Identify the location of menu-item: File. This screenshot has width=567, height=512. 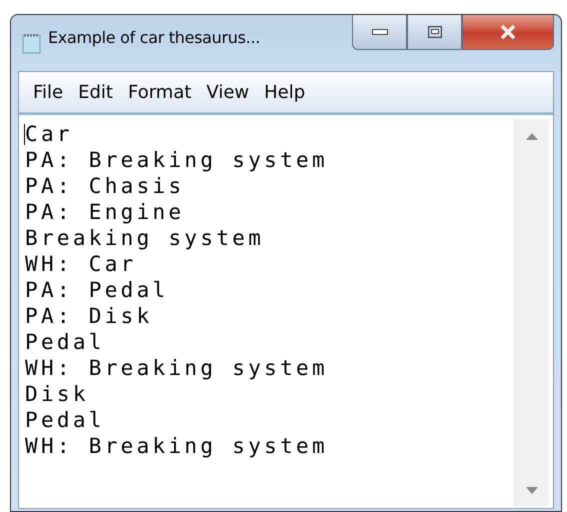
(52, 92).